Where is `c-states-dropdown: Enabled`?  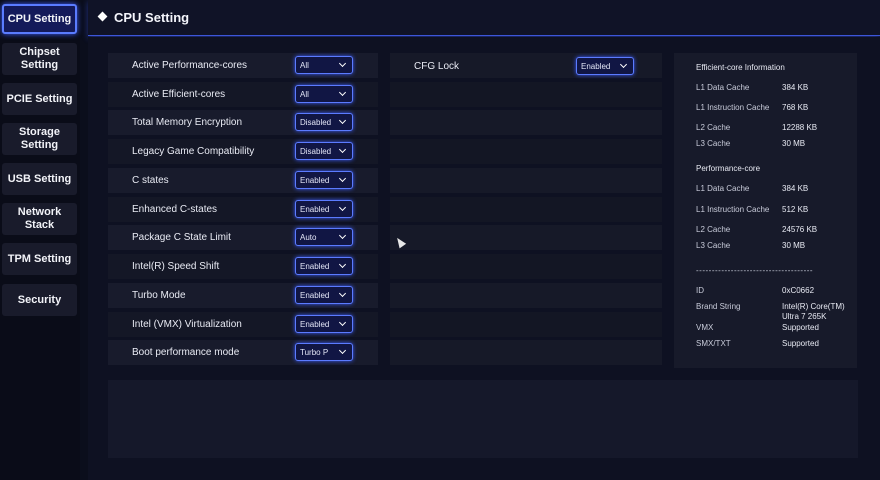
c-states-dropdown: Enabled is located at coordinates (324, 180).